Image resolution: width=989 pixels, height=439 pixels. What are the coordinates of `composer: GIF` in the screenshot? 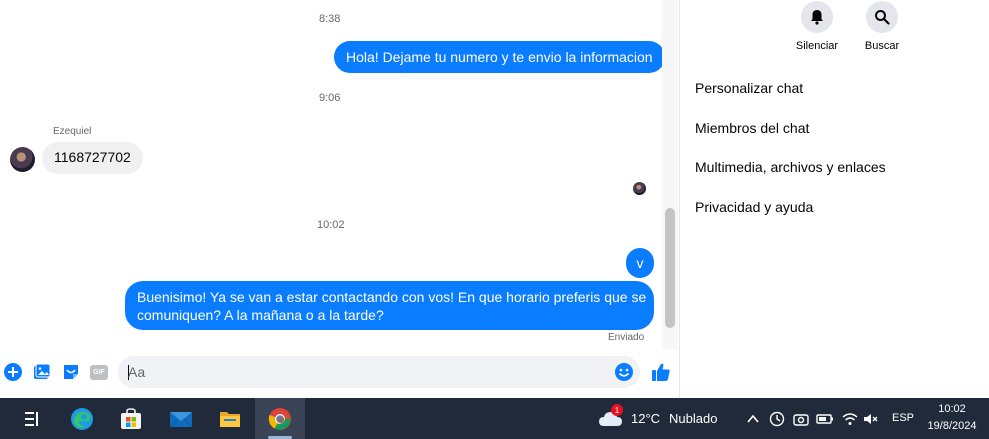 It's located at (340, 374).